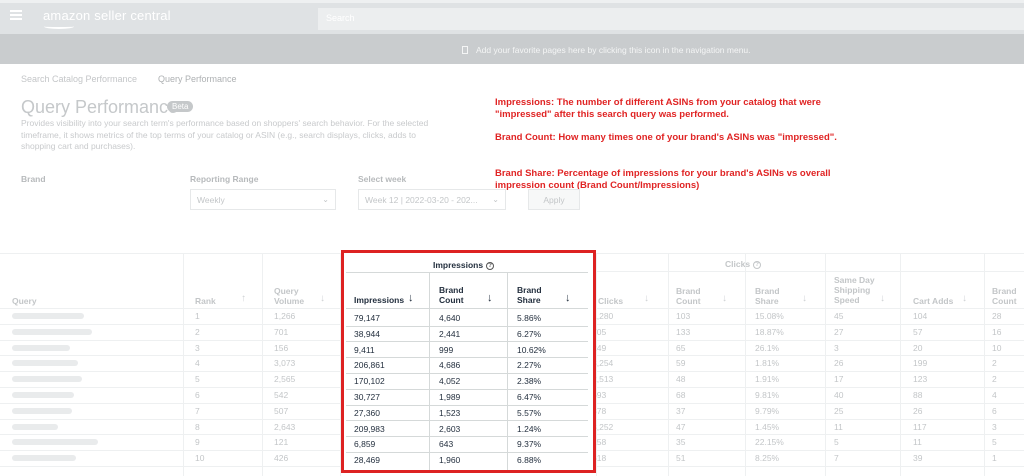  I want to click on cell-rank: 8, so click(197, 426).